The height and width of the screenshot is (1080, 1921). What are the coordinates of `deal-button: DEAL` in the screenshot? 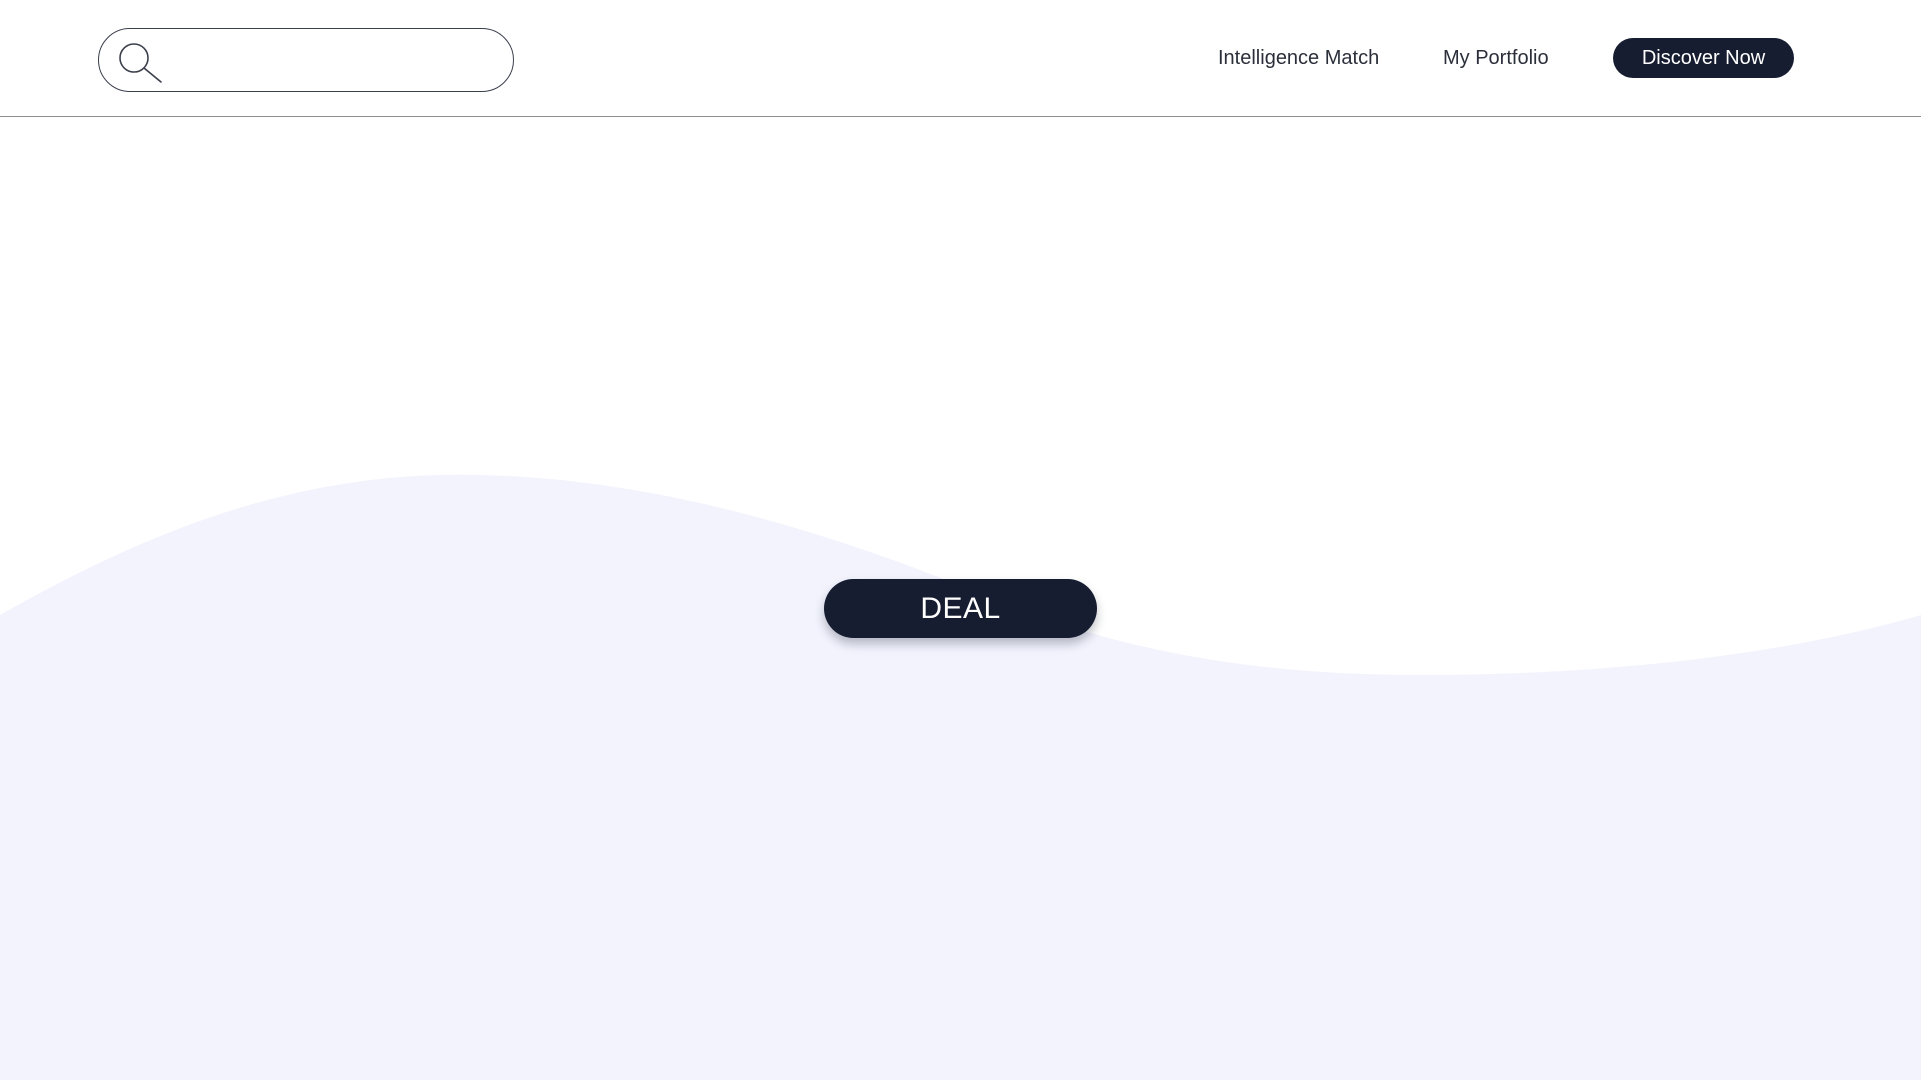 It's located at (960, 608).